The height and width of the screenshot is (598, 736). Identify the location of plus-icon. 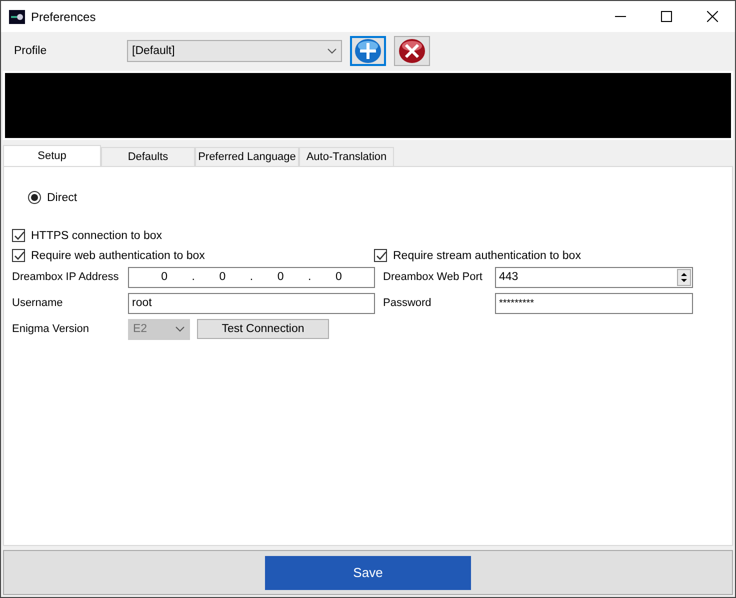
(368, 51).